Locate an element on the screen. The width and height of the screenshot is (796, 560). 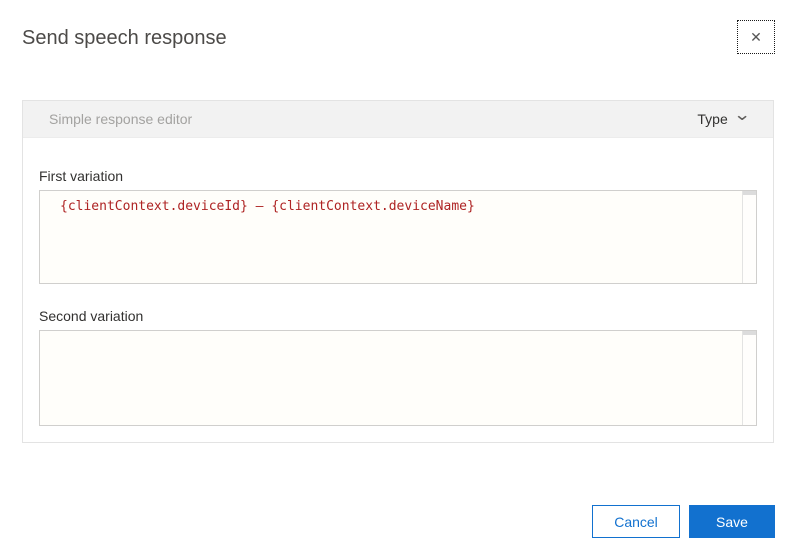
second-variation-label: Second variation is located at coordinates (91, 316).